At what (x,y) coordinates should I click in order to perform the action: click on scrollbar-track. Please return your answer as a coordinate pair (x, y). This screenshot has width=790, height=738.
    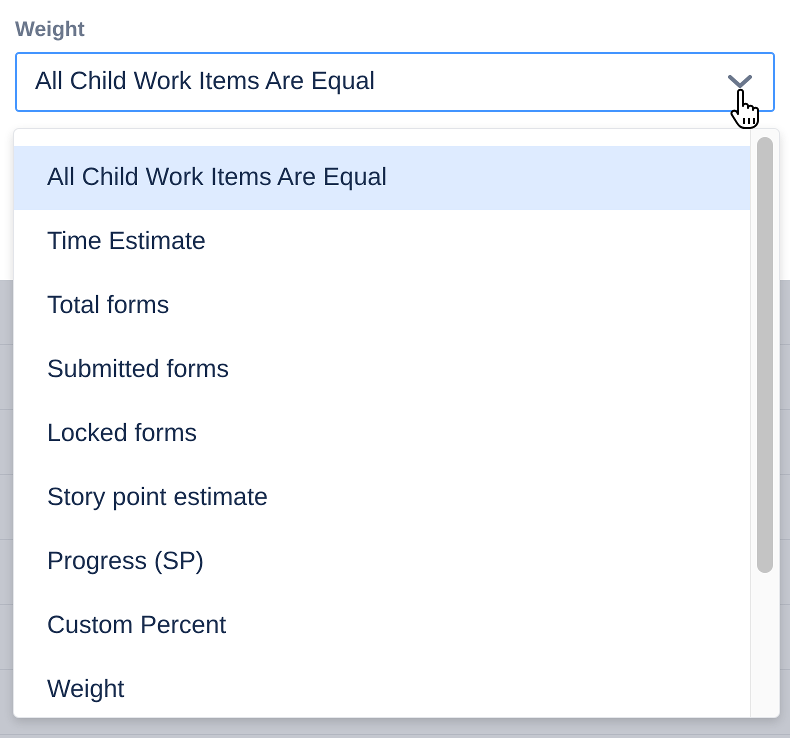
    Looking at the image, I should click on (764, 423).